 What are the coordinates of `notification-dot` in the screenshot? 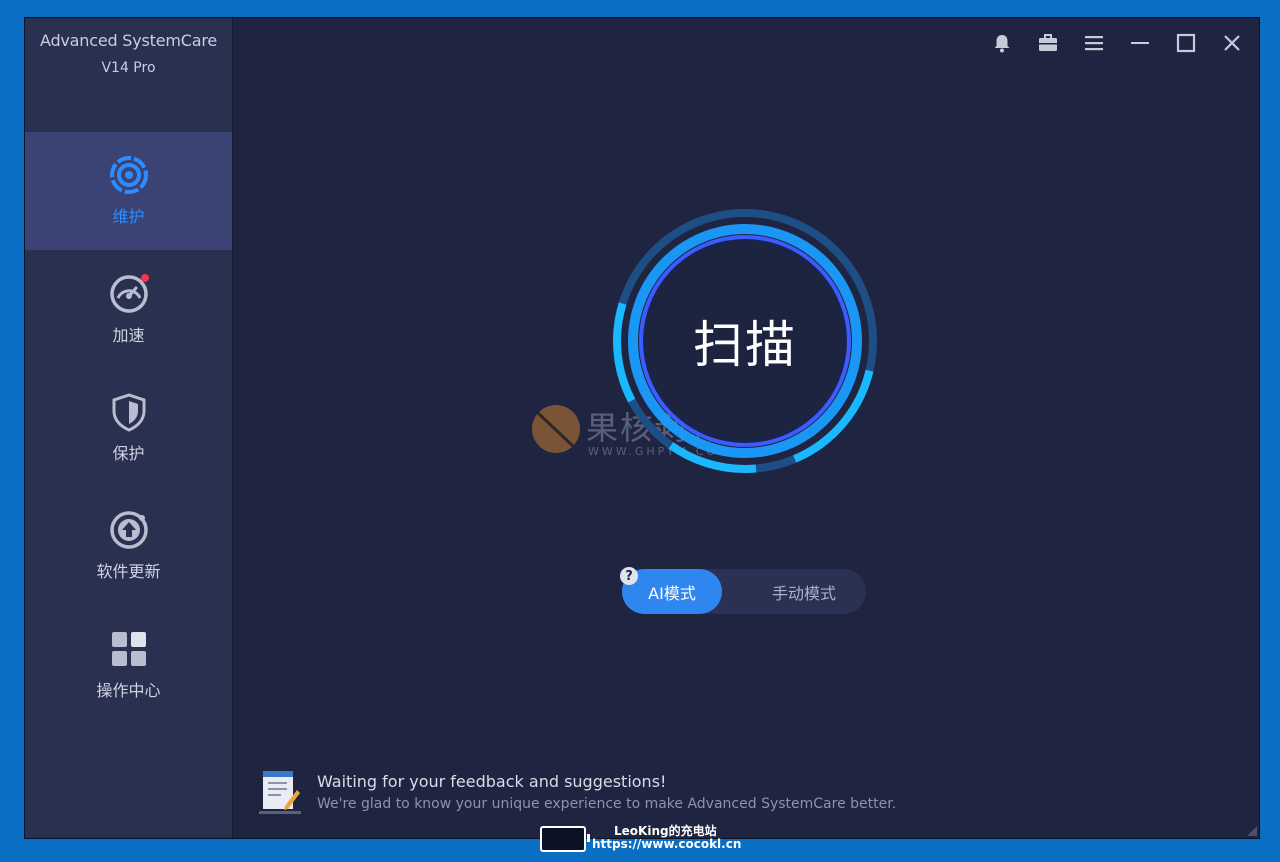 It's located at (144, 278).